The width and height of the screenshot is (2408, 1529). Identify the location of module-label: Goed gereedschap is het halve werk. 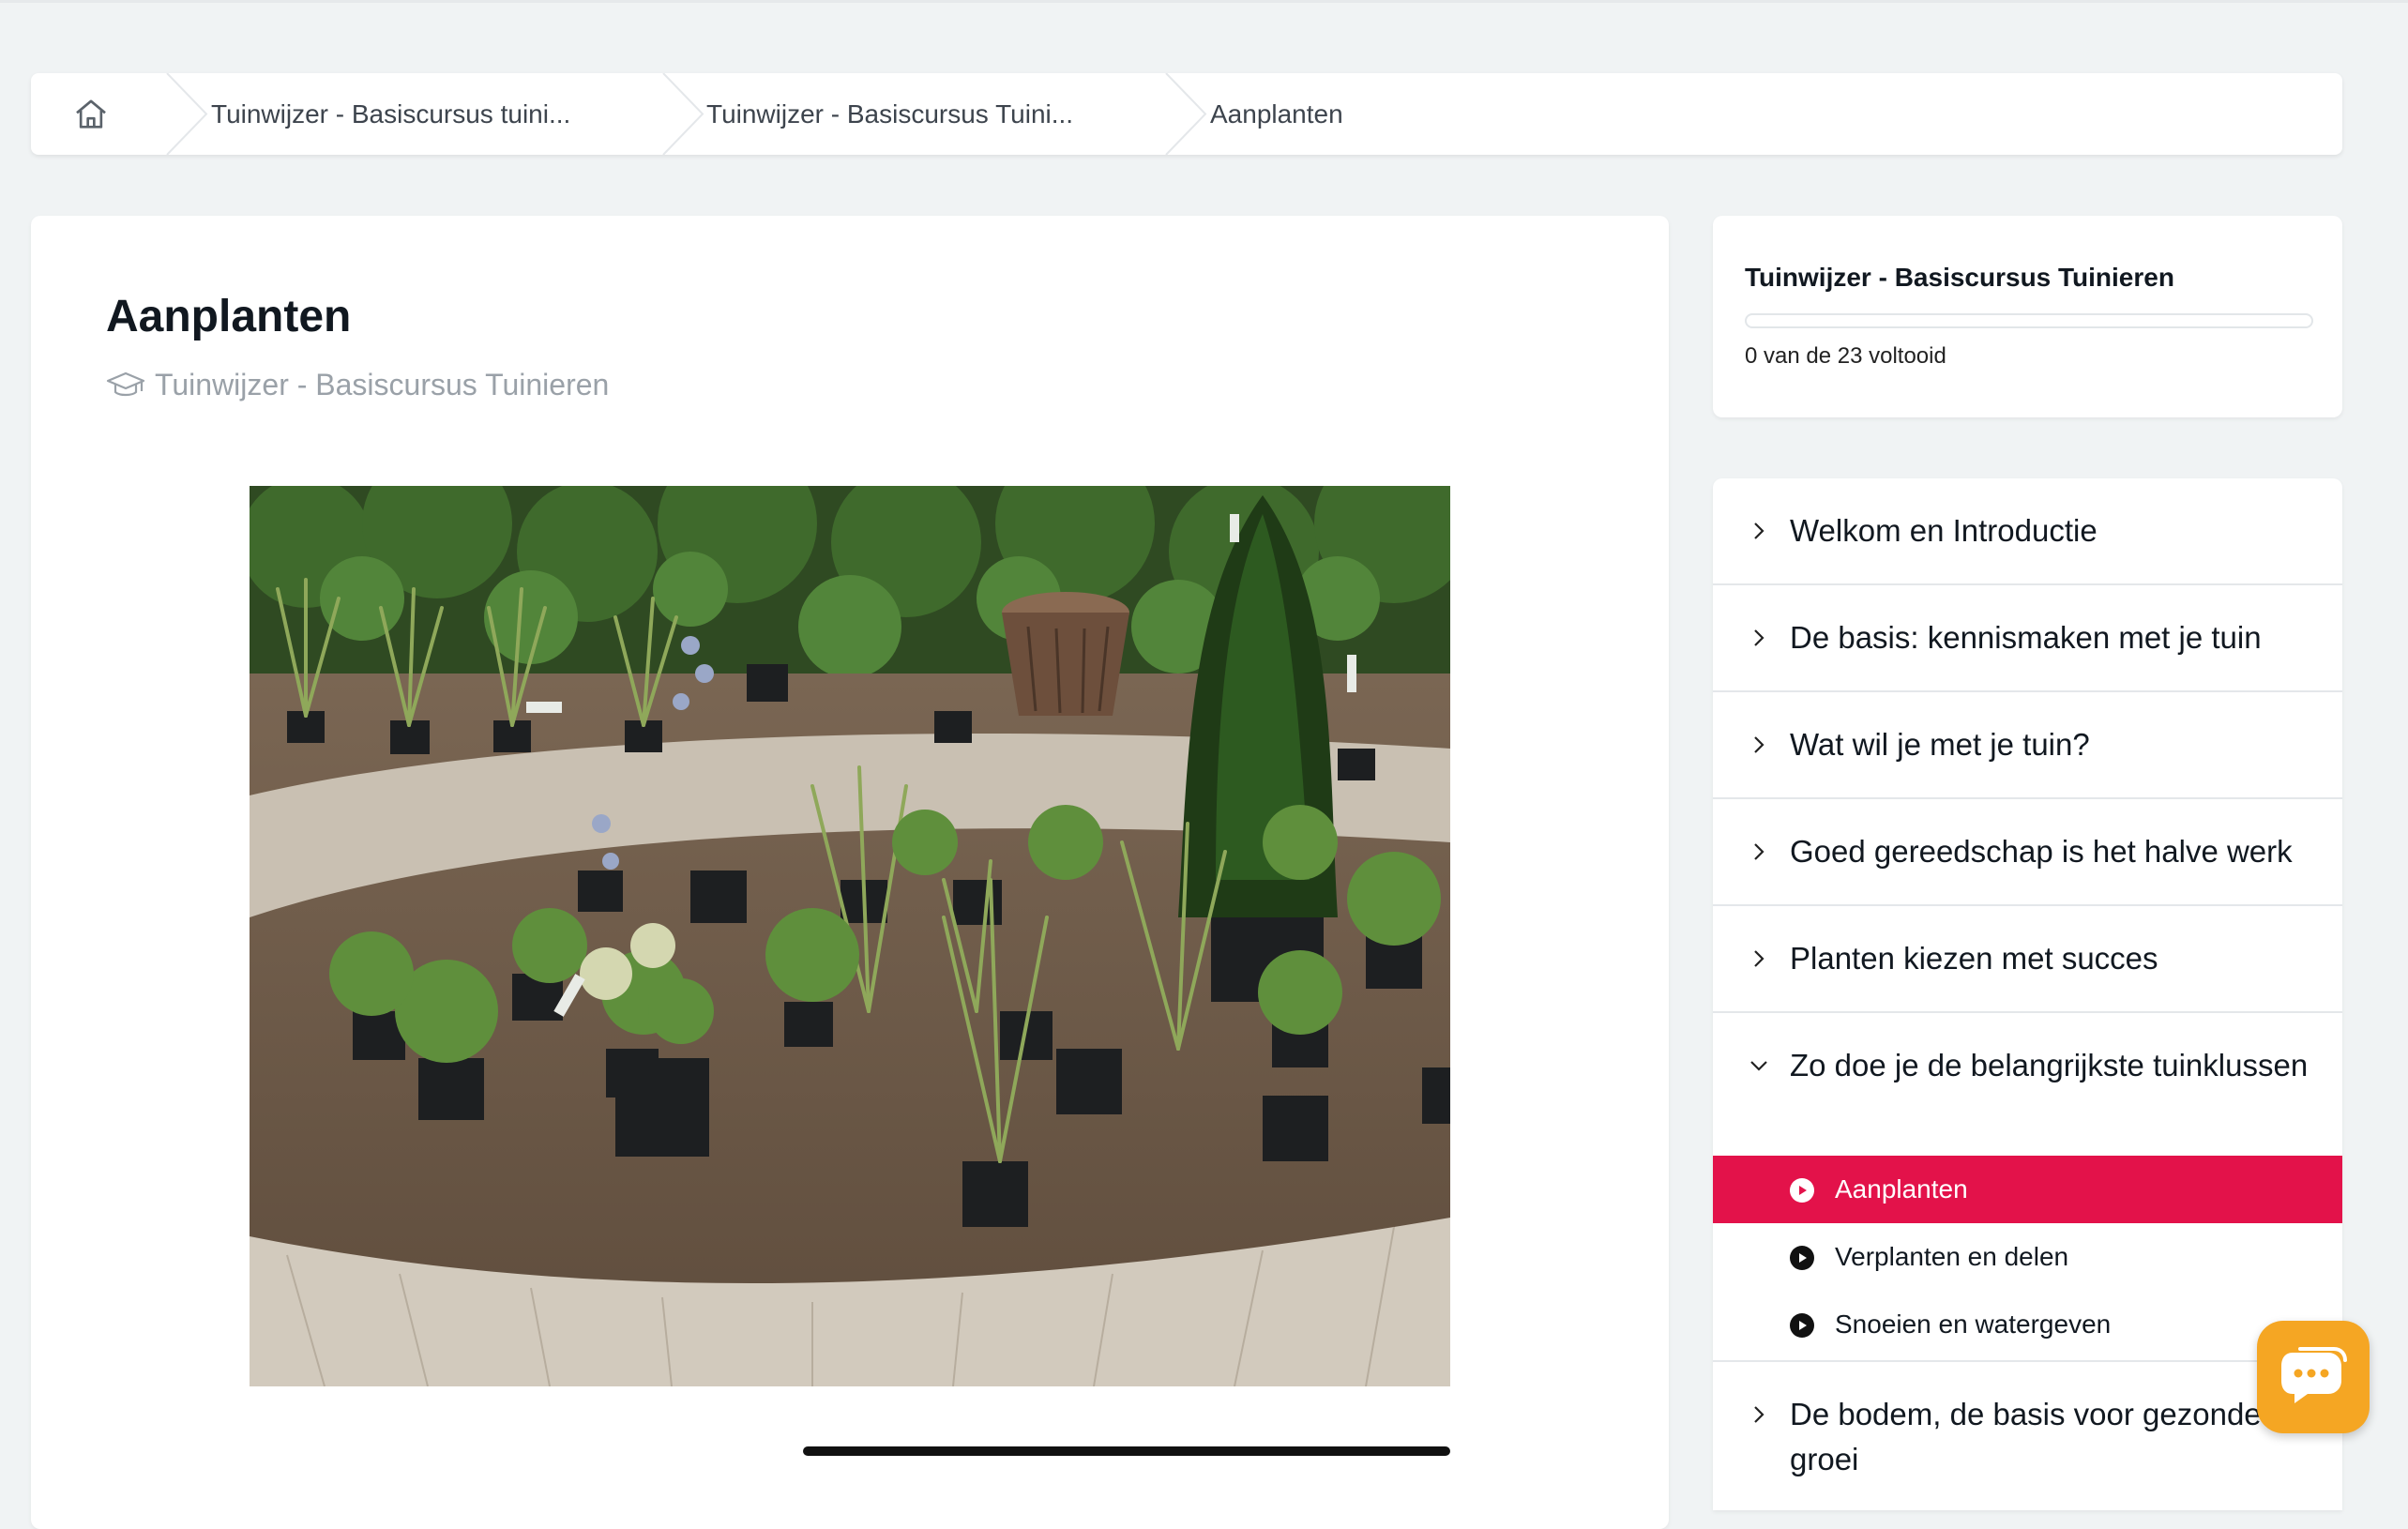
(2042, 851).